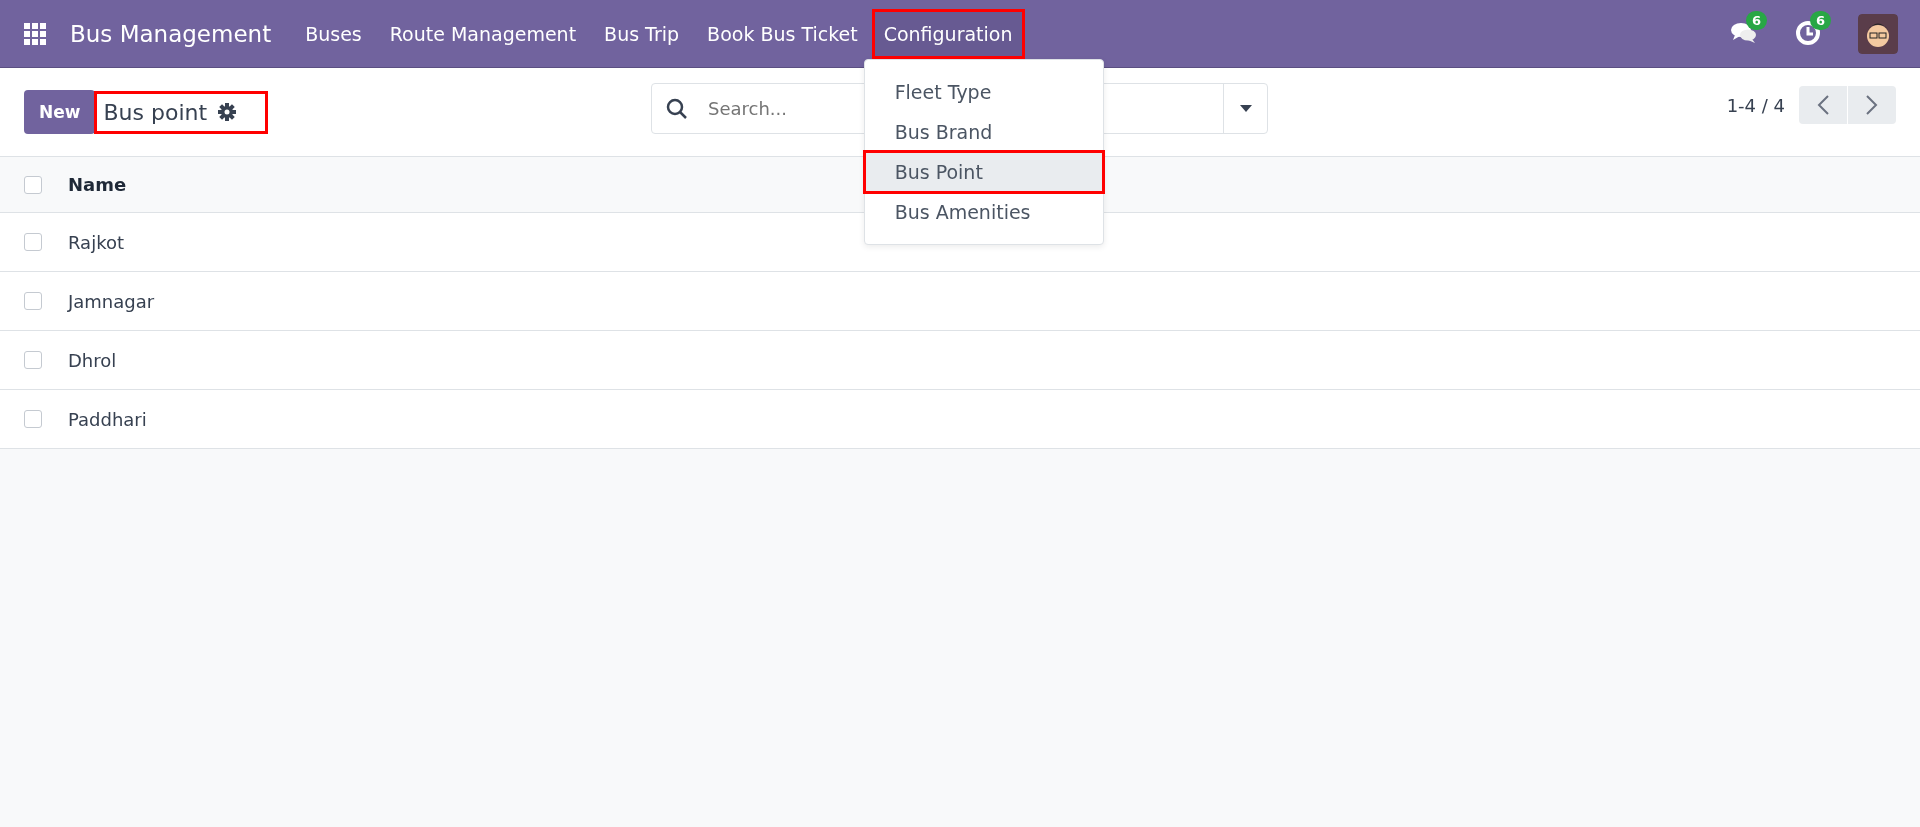 The width and height of the screenshot is (1920, 827). I want to click on message-count-badge: 6, so click(1757, 20).